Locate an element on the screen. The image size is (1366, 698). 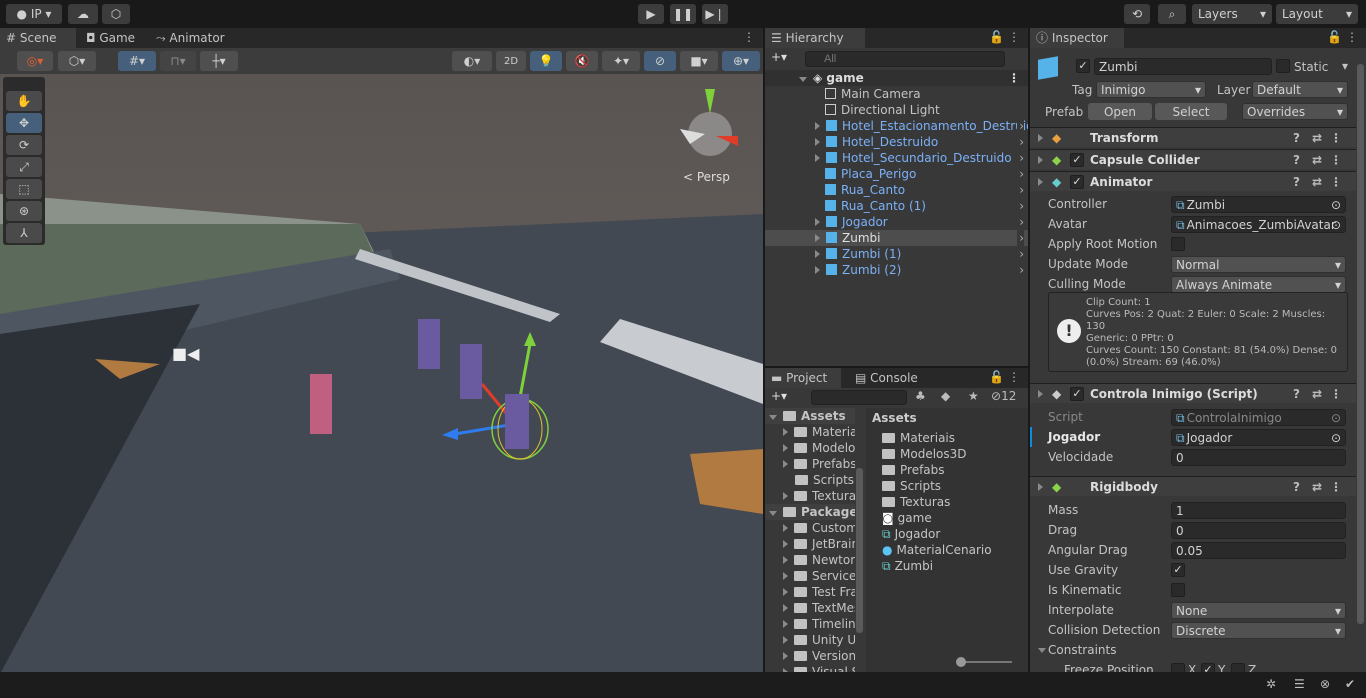
tab-animator: ⤳ Animator is located at coordinates (195, 38).